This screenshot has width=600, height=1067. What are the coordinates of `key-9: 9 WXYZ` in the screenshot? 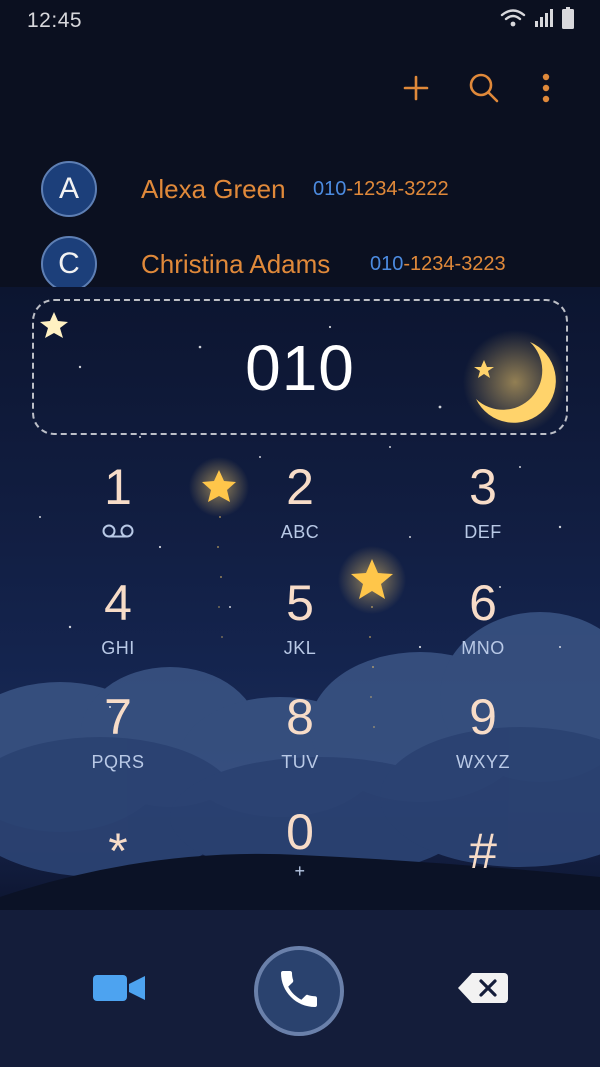 It's located at (483, 740).